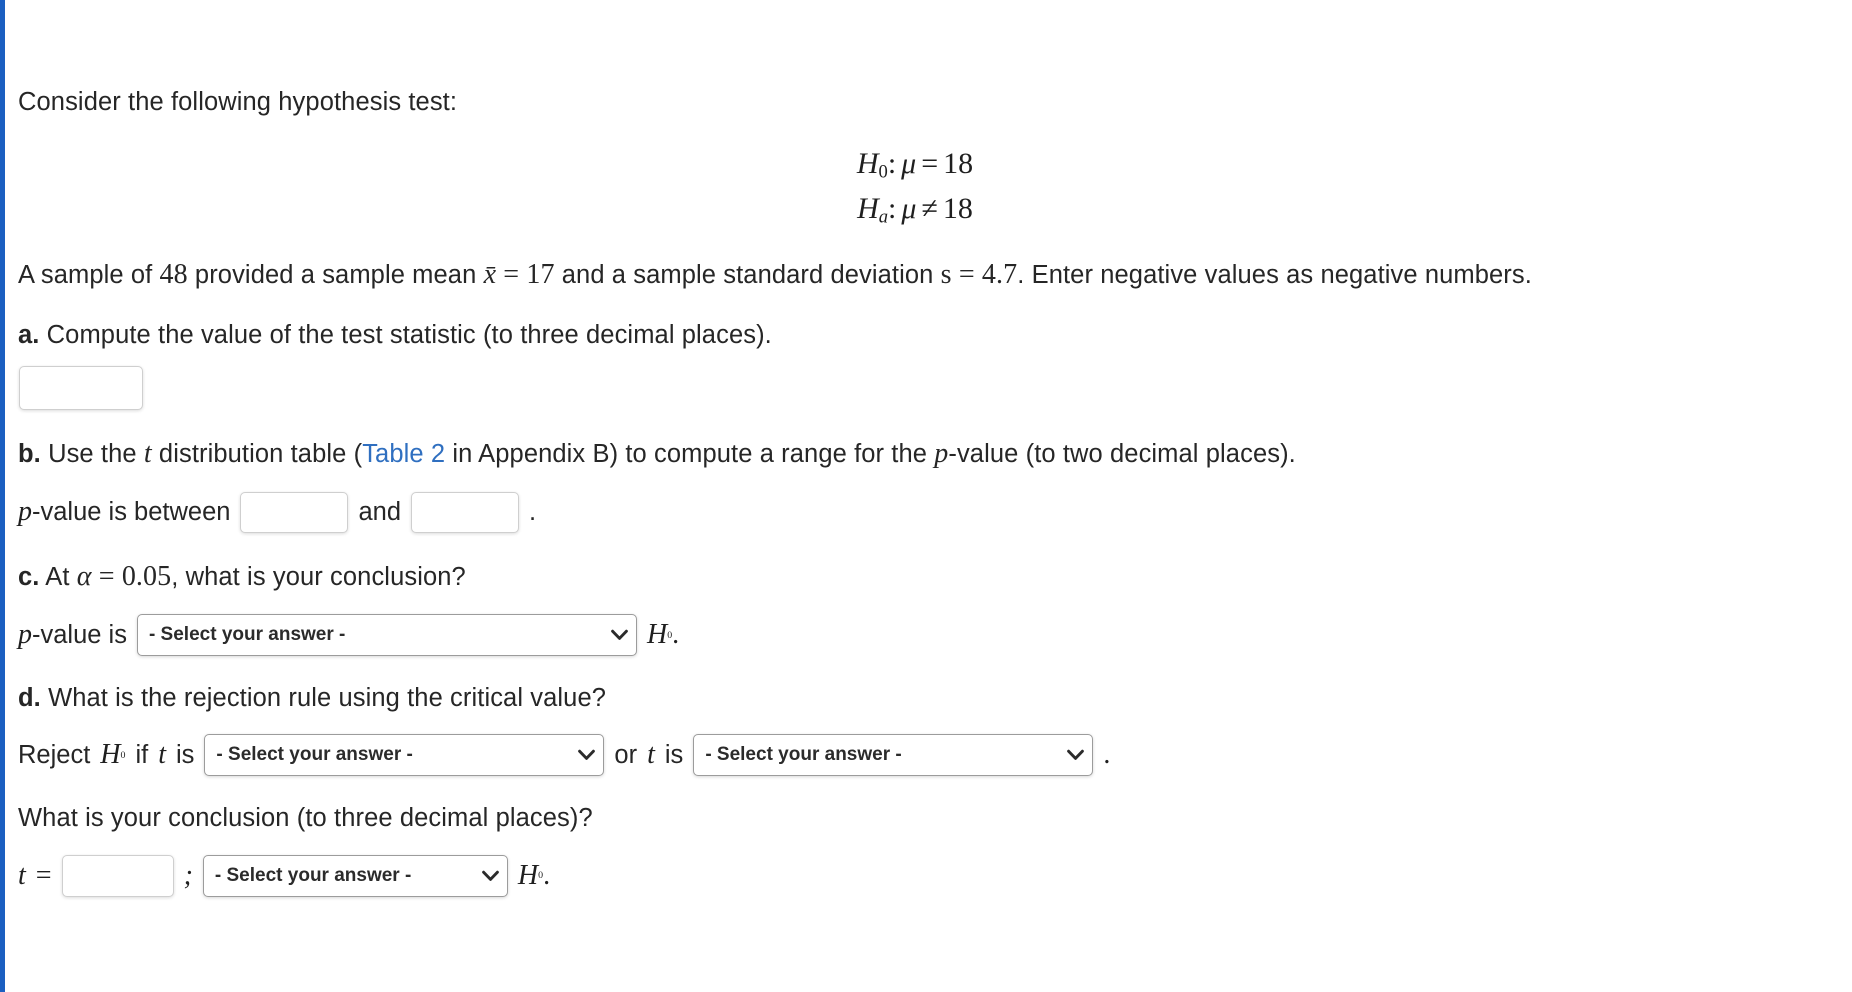 This screenshot has height=992, width=1852. What do you see at coordinates (247, 635) in the screenshot?
I see `p-value-conclusion-select-value: - Select your answer -` at bounding box center [247, 635].